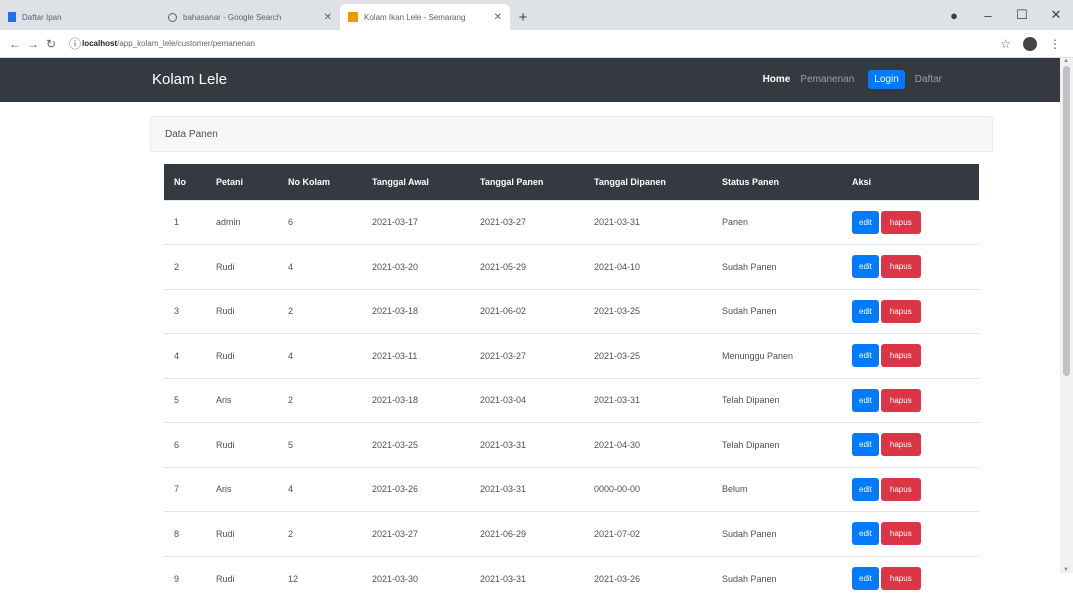 This screenshot has width=1073, height=601. I want to click on cell-status: Panen, so click(735, 222).